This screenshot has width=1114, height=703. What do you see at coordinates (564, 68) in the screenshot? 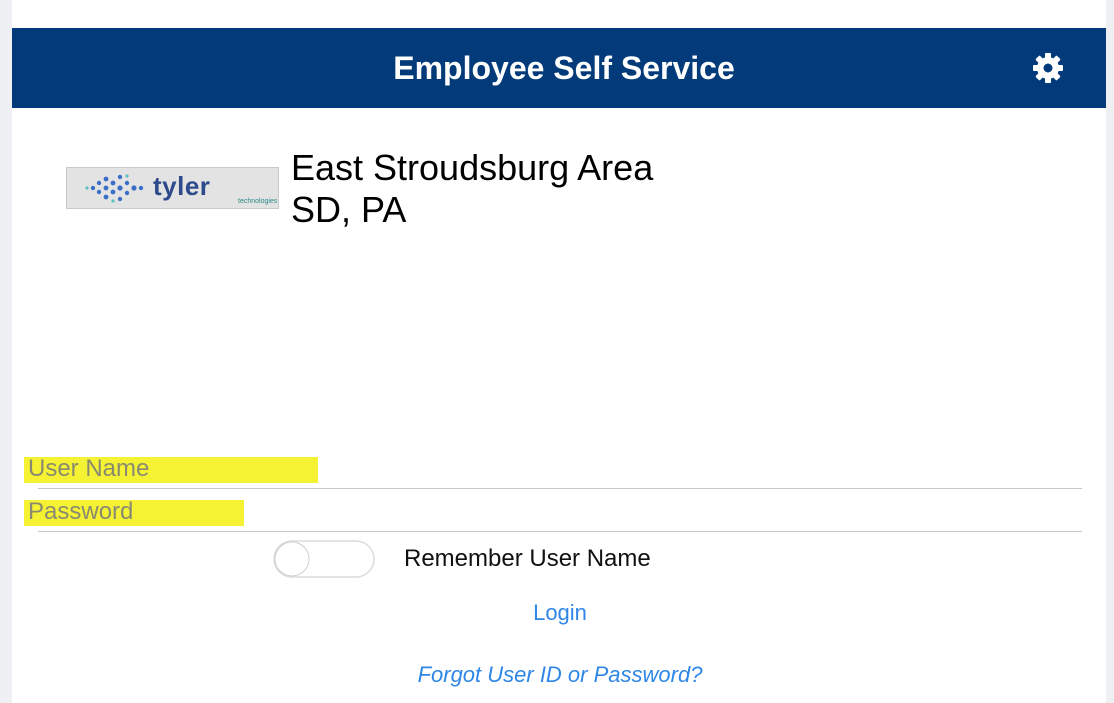
I see `page-title: Employee Self Service` at bounding box center [564, 68].